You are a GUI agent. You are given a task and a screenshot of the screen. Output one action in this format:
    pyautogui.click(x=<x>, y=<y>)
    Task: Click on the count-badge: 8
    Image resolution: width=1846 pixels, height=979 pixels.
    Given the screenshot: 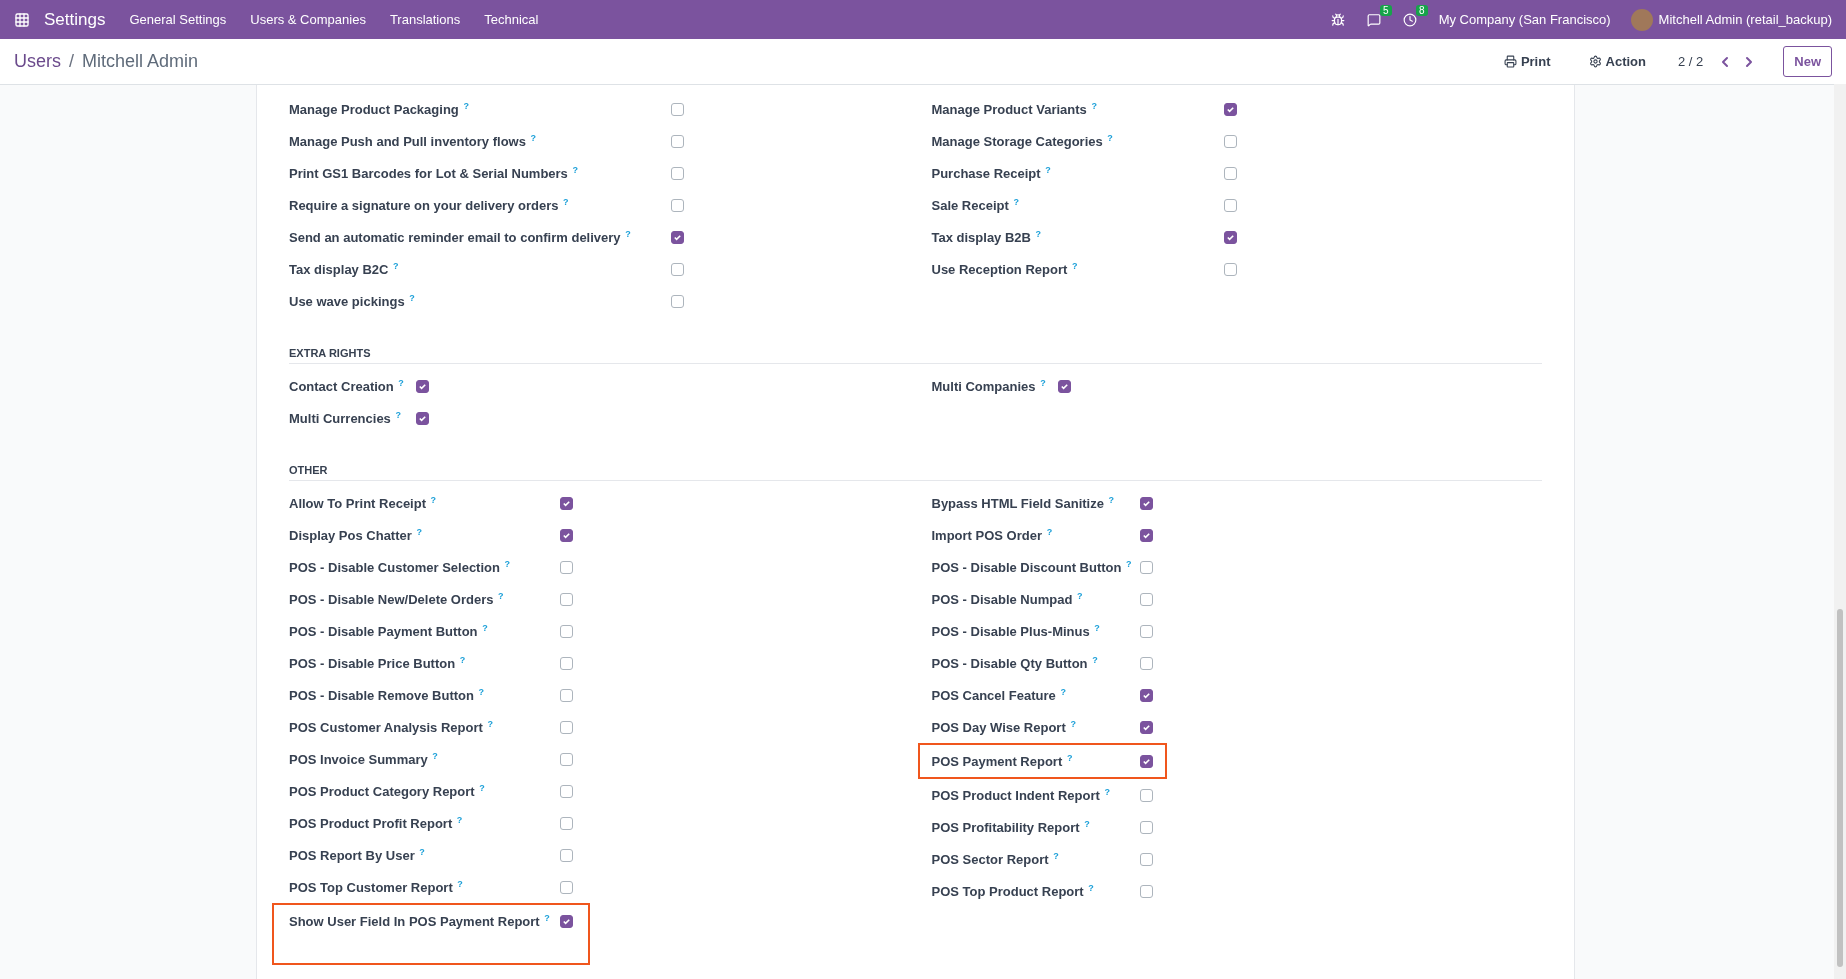 What is the action you would take?
    pyautogui.click(x=1422, y=10)
    